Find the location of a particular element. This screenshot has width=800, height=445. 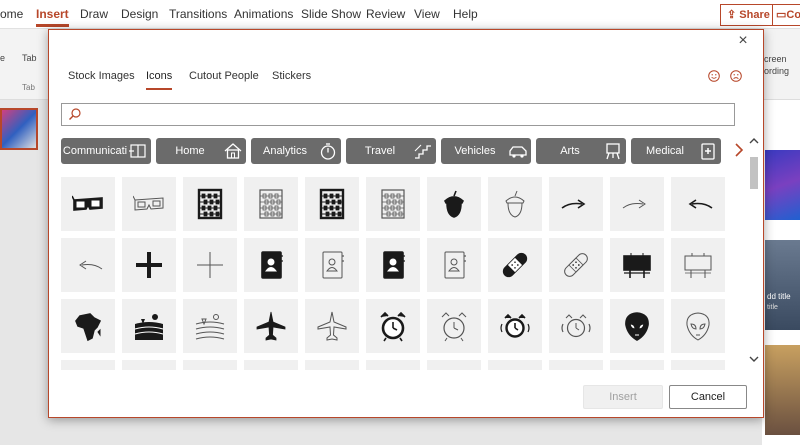

search-box is located at coordinates (398, 114).